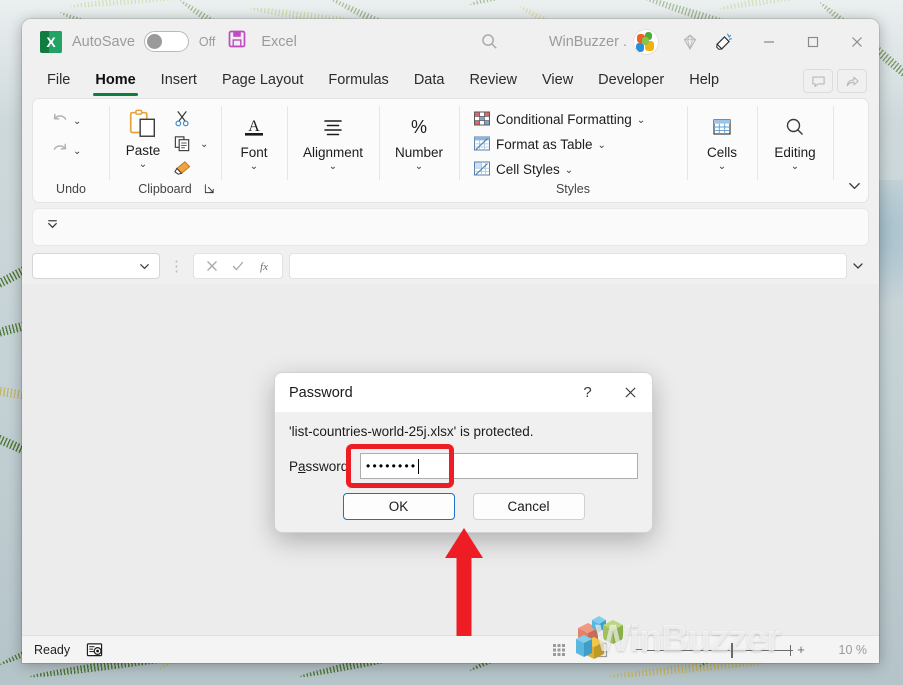 The image size is (903, 685). What do you see at coordinates (646, 41) in the screenshot?
I see `user-avatar` at bounding box center [646, 41].